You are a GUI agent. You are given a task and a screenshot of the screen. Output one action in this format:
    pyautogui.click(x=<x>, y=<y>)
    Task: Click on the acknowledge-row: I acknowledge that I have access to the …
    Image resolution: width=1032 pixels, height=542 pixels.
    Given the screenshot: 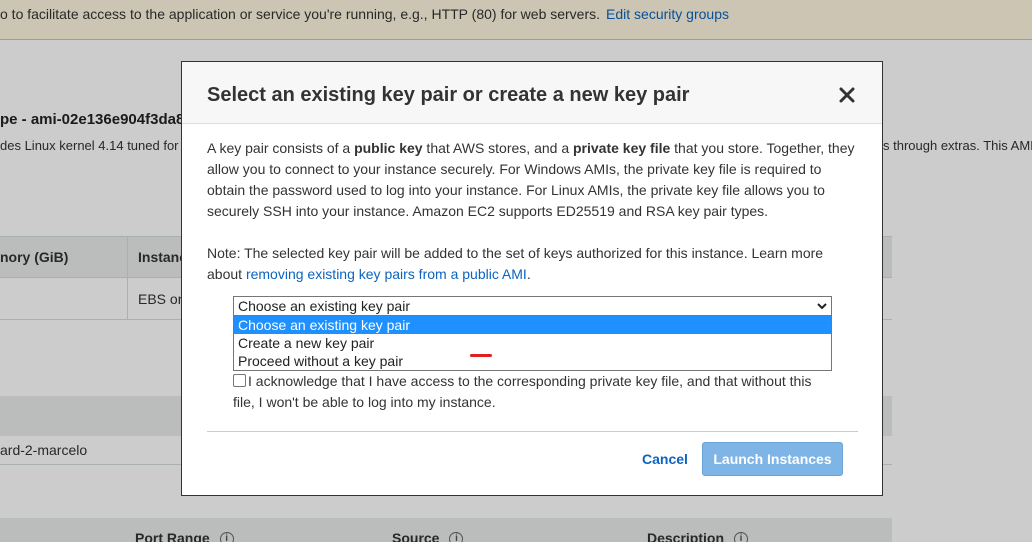 What is the action you would take?
    pyautogui.click(x=533, y=392)
    